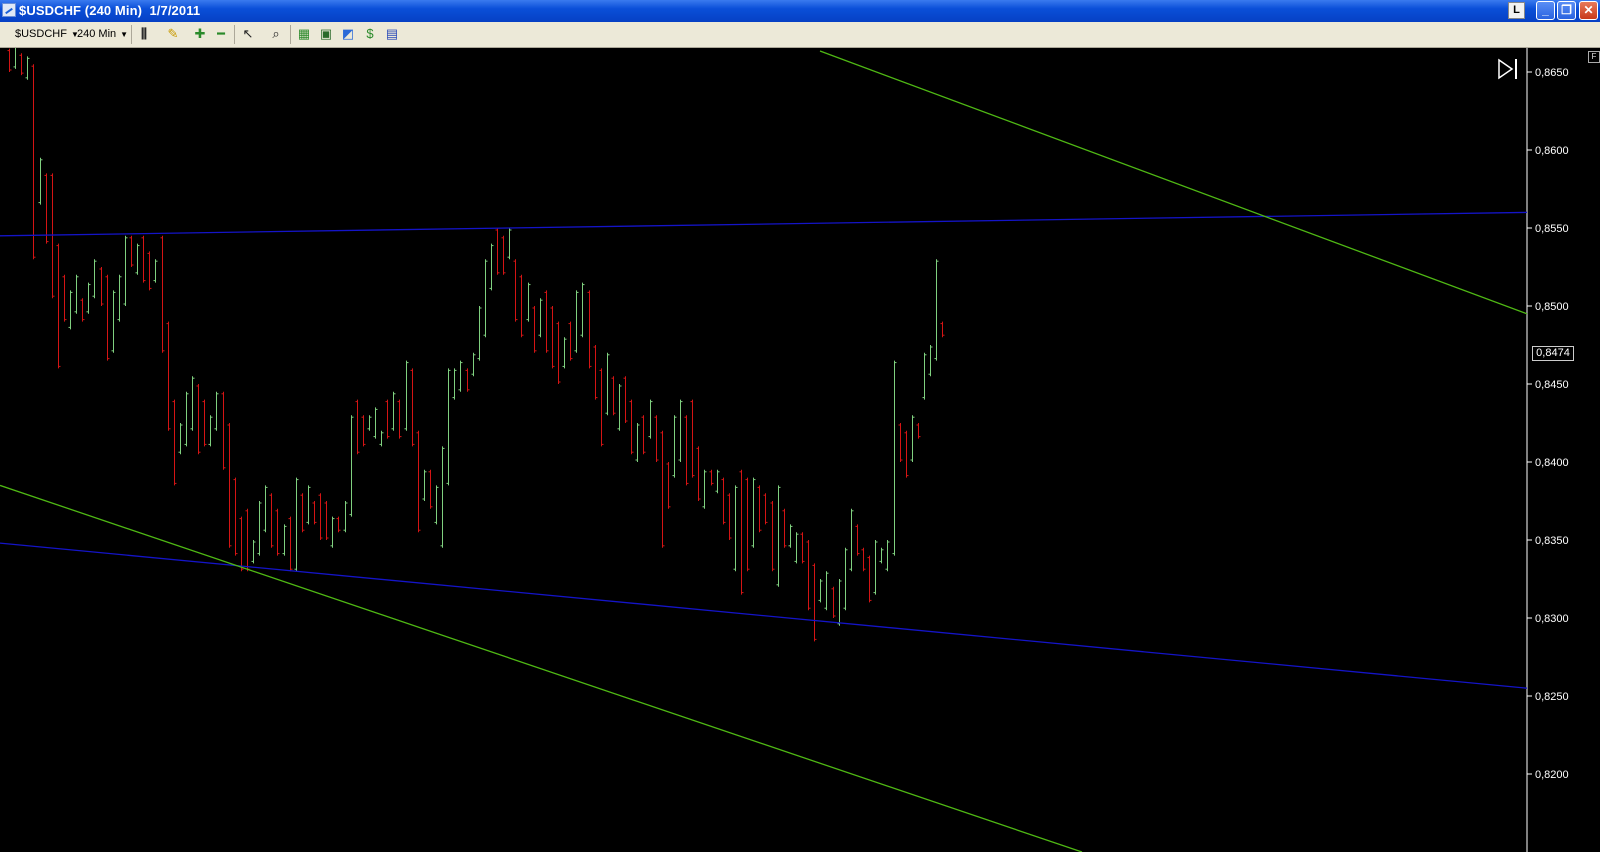  Describe the element at coordinates (1552, 385) in the screenshot. I see `price-axis-label: 0,8450` at that location.